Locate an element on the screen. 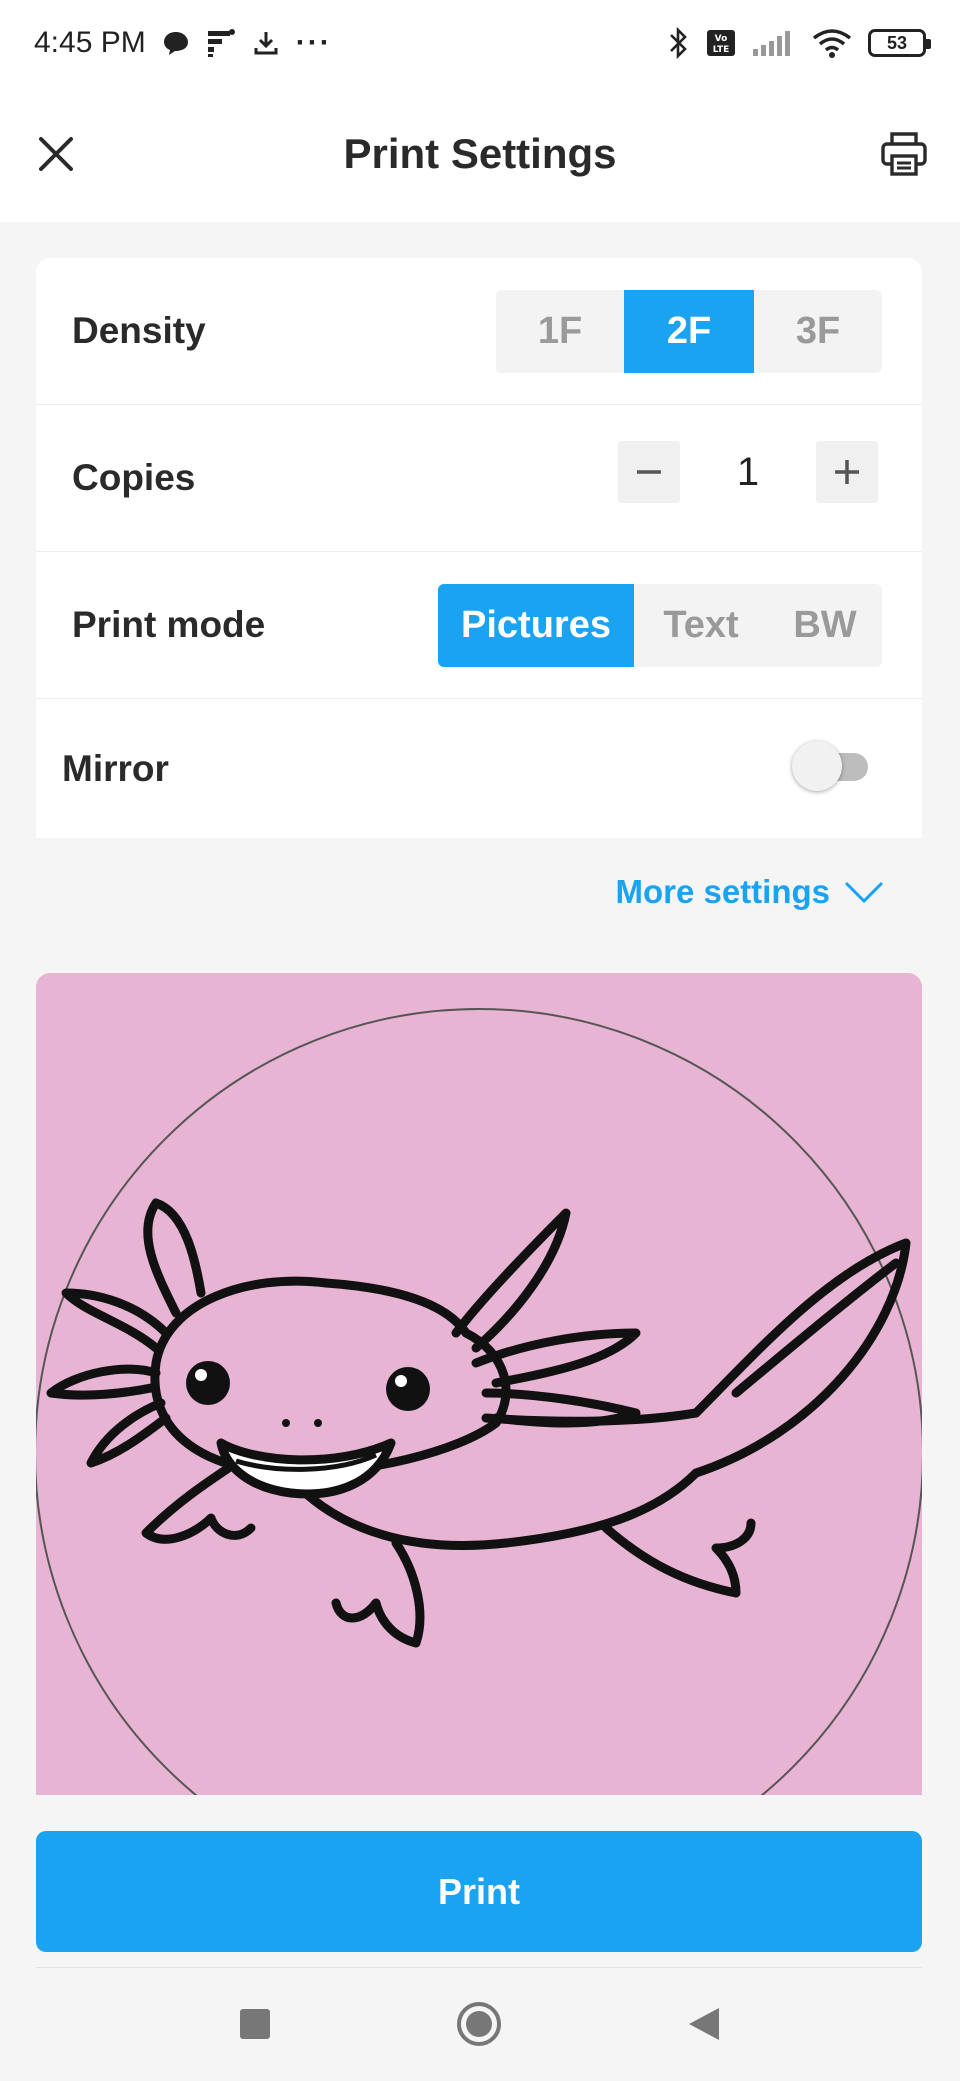 This screenshot has height=2081, width=960. decrement-button is located at coordinates (649, 472).